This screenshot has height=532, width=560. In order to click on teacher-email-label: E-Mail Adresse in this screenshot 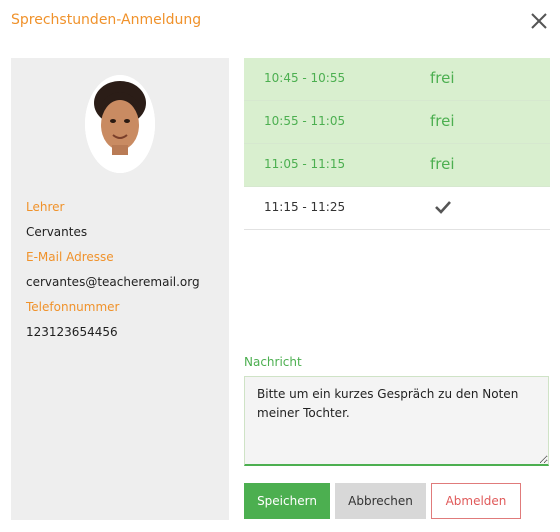, I will do `click(70, 257)`.